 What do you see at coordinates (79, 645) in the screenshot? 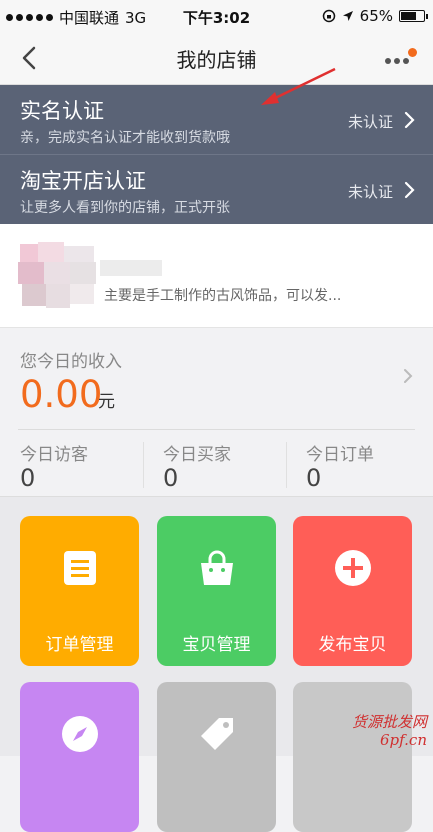
I see `tile-label: 订单管理` at bounding box center [79, 645].